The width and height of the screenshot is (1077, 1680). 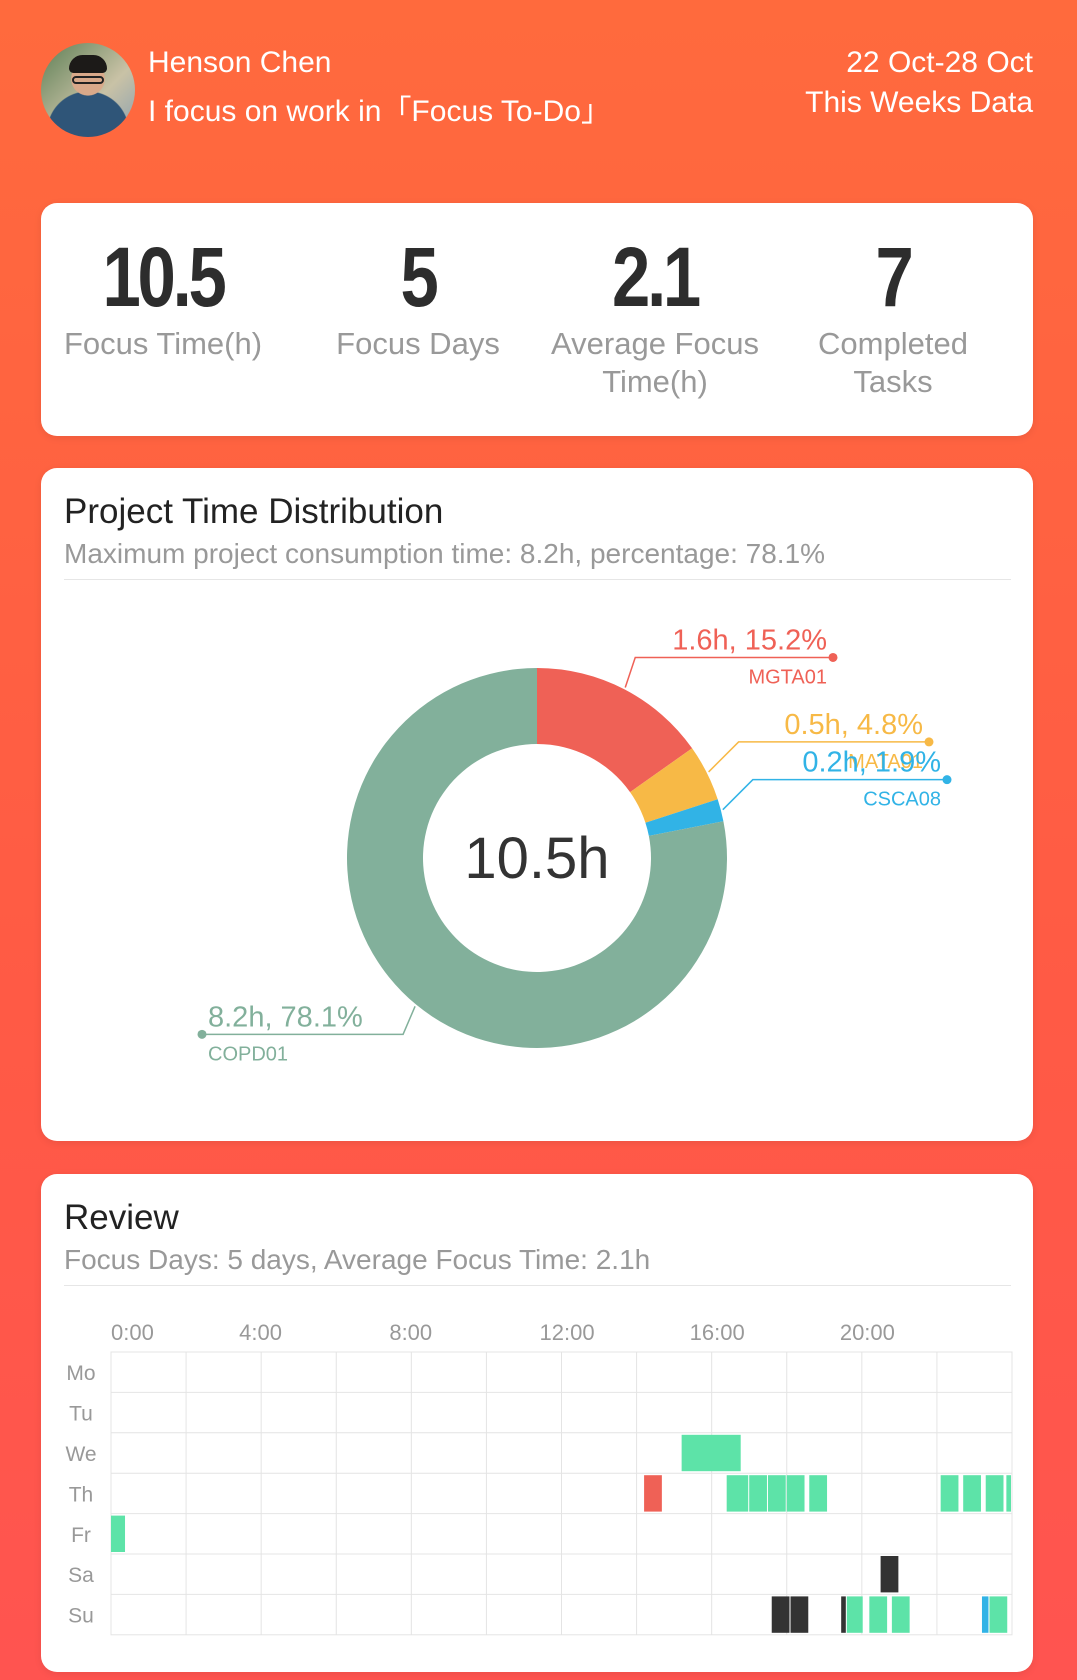 What do you see at coordinates (867, 1332) in the screenshot?
I see `x-tick-label: 20:00` at bounding box center [867, 1332].